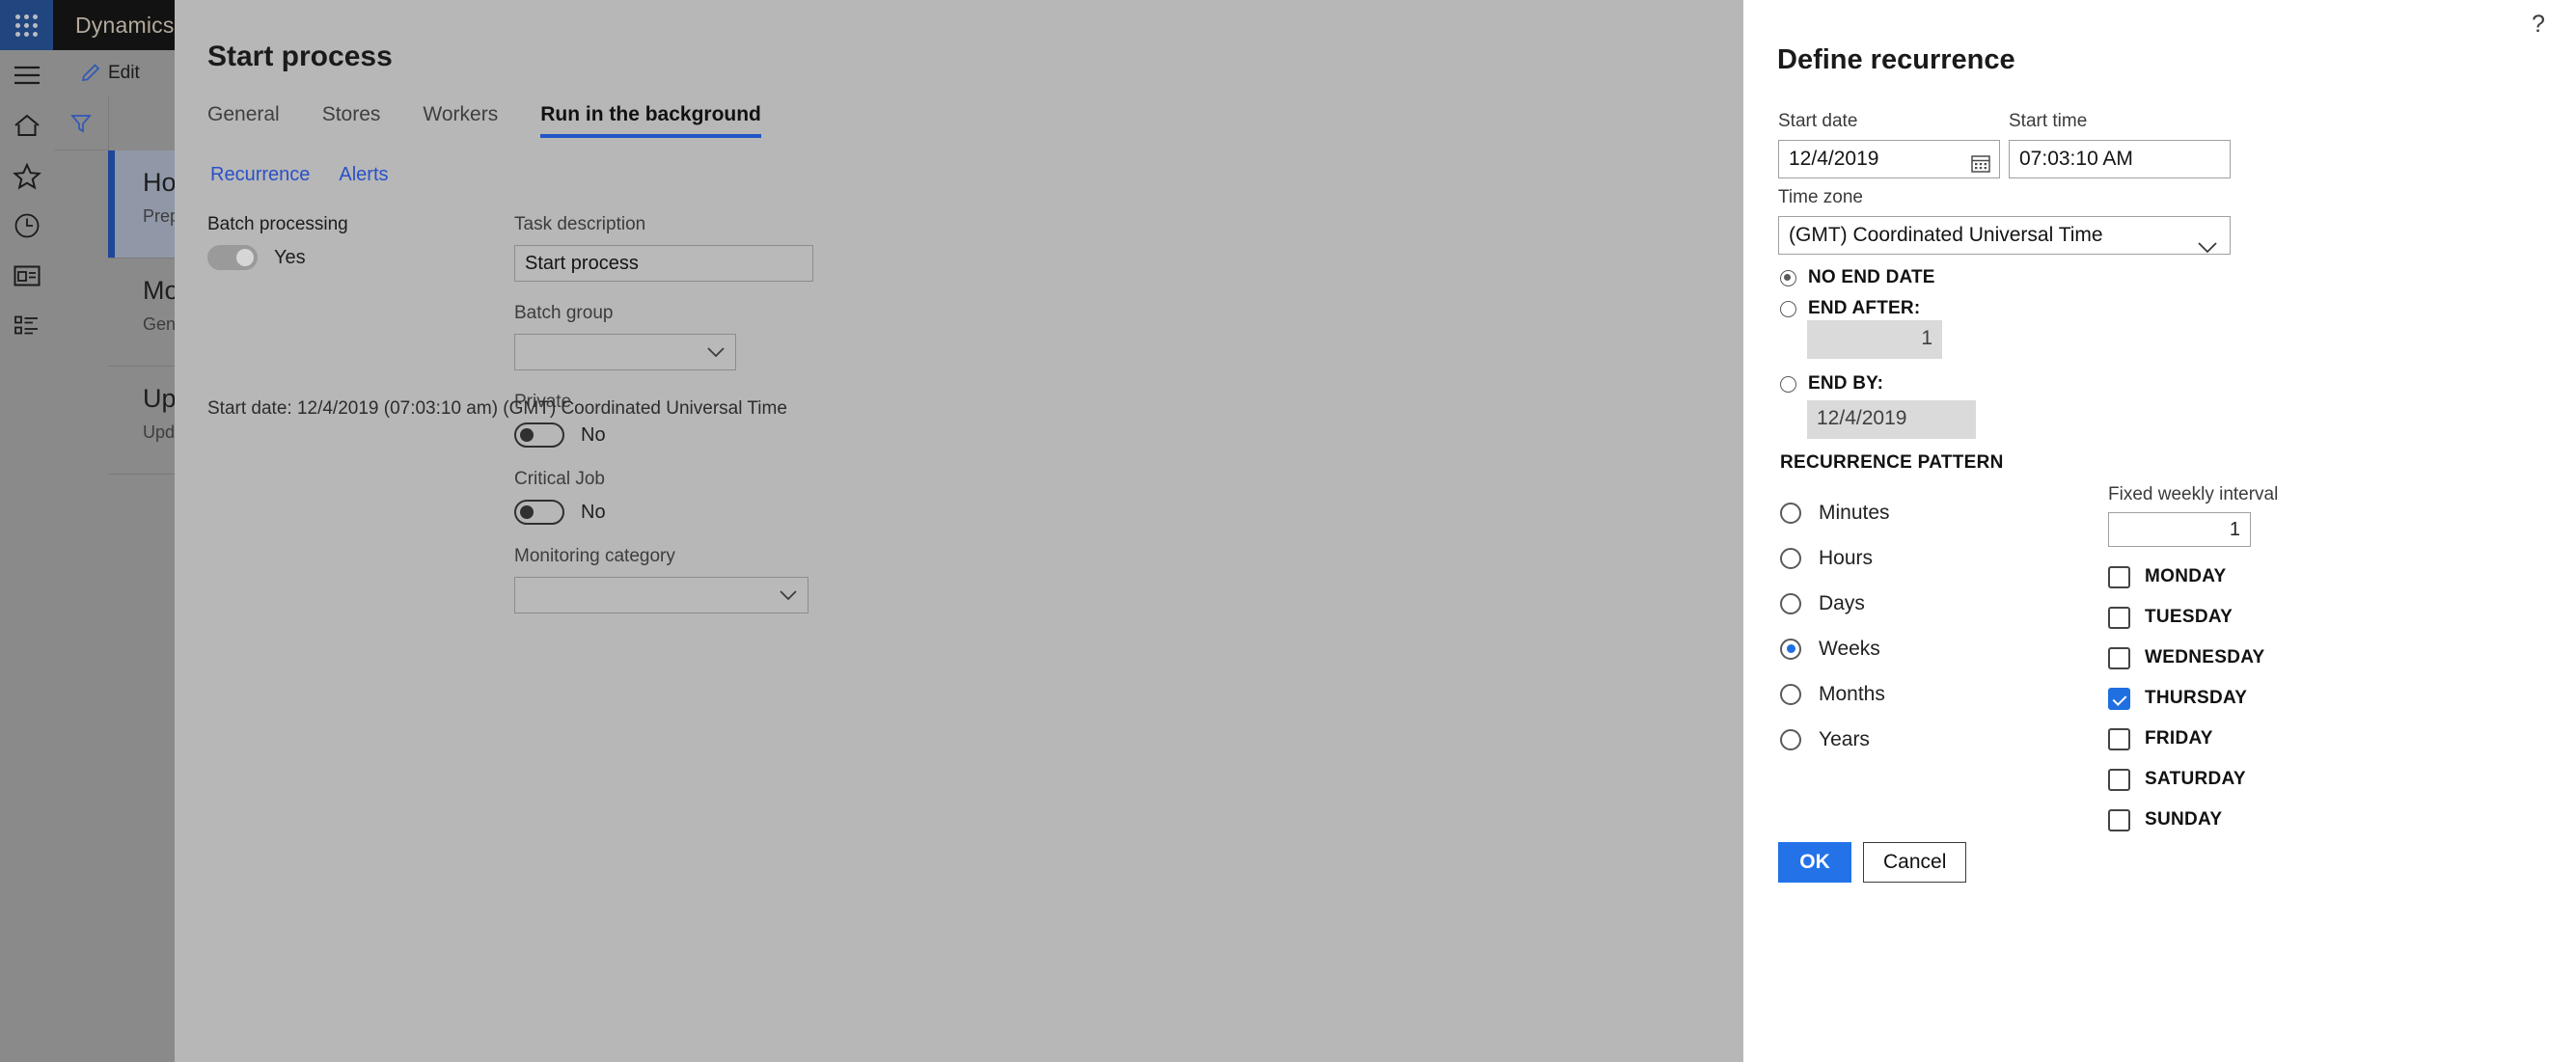  What do you see at coordinates (26, 175) in the screenshot?
I see `star-icon` at bounding box center [26, 175].